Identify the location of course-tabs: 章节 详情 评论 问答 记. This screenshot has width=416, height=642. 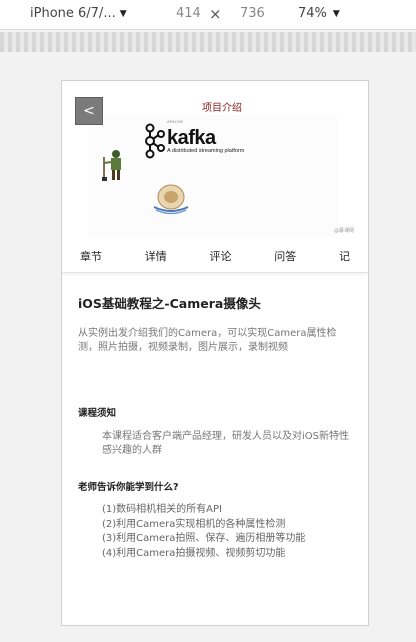
(215, 257).